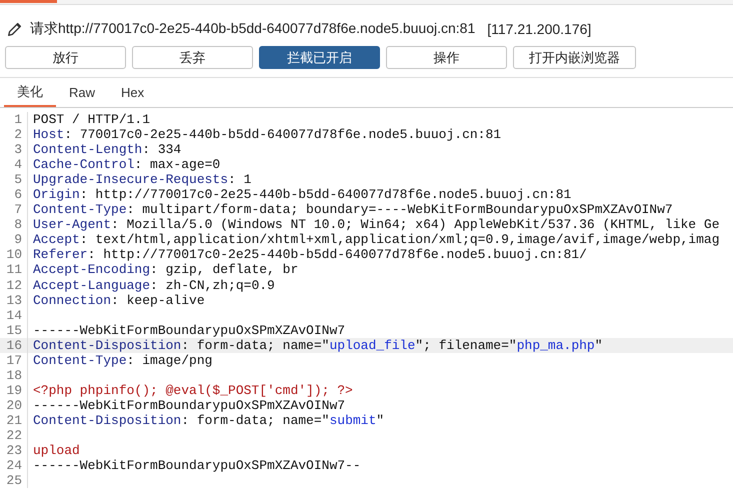 The width and height of the screenshot is (733, 496). What do you see at coordinates (60, 254) in the screenshot?
I see `header-name: Referer` at bounding box center [60, 254].